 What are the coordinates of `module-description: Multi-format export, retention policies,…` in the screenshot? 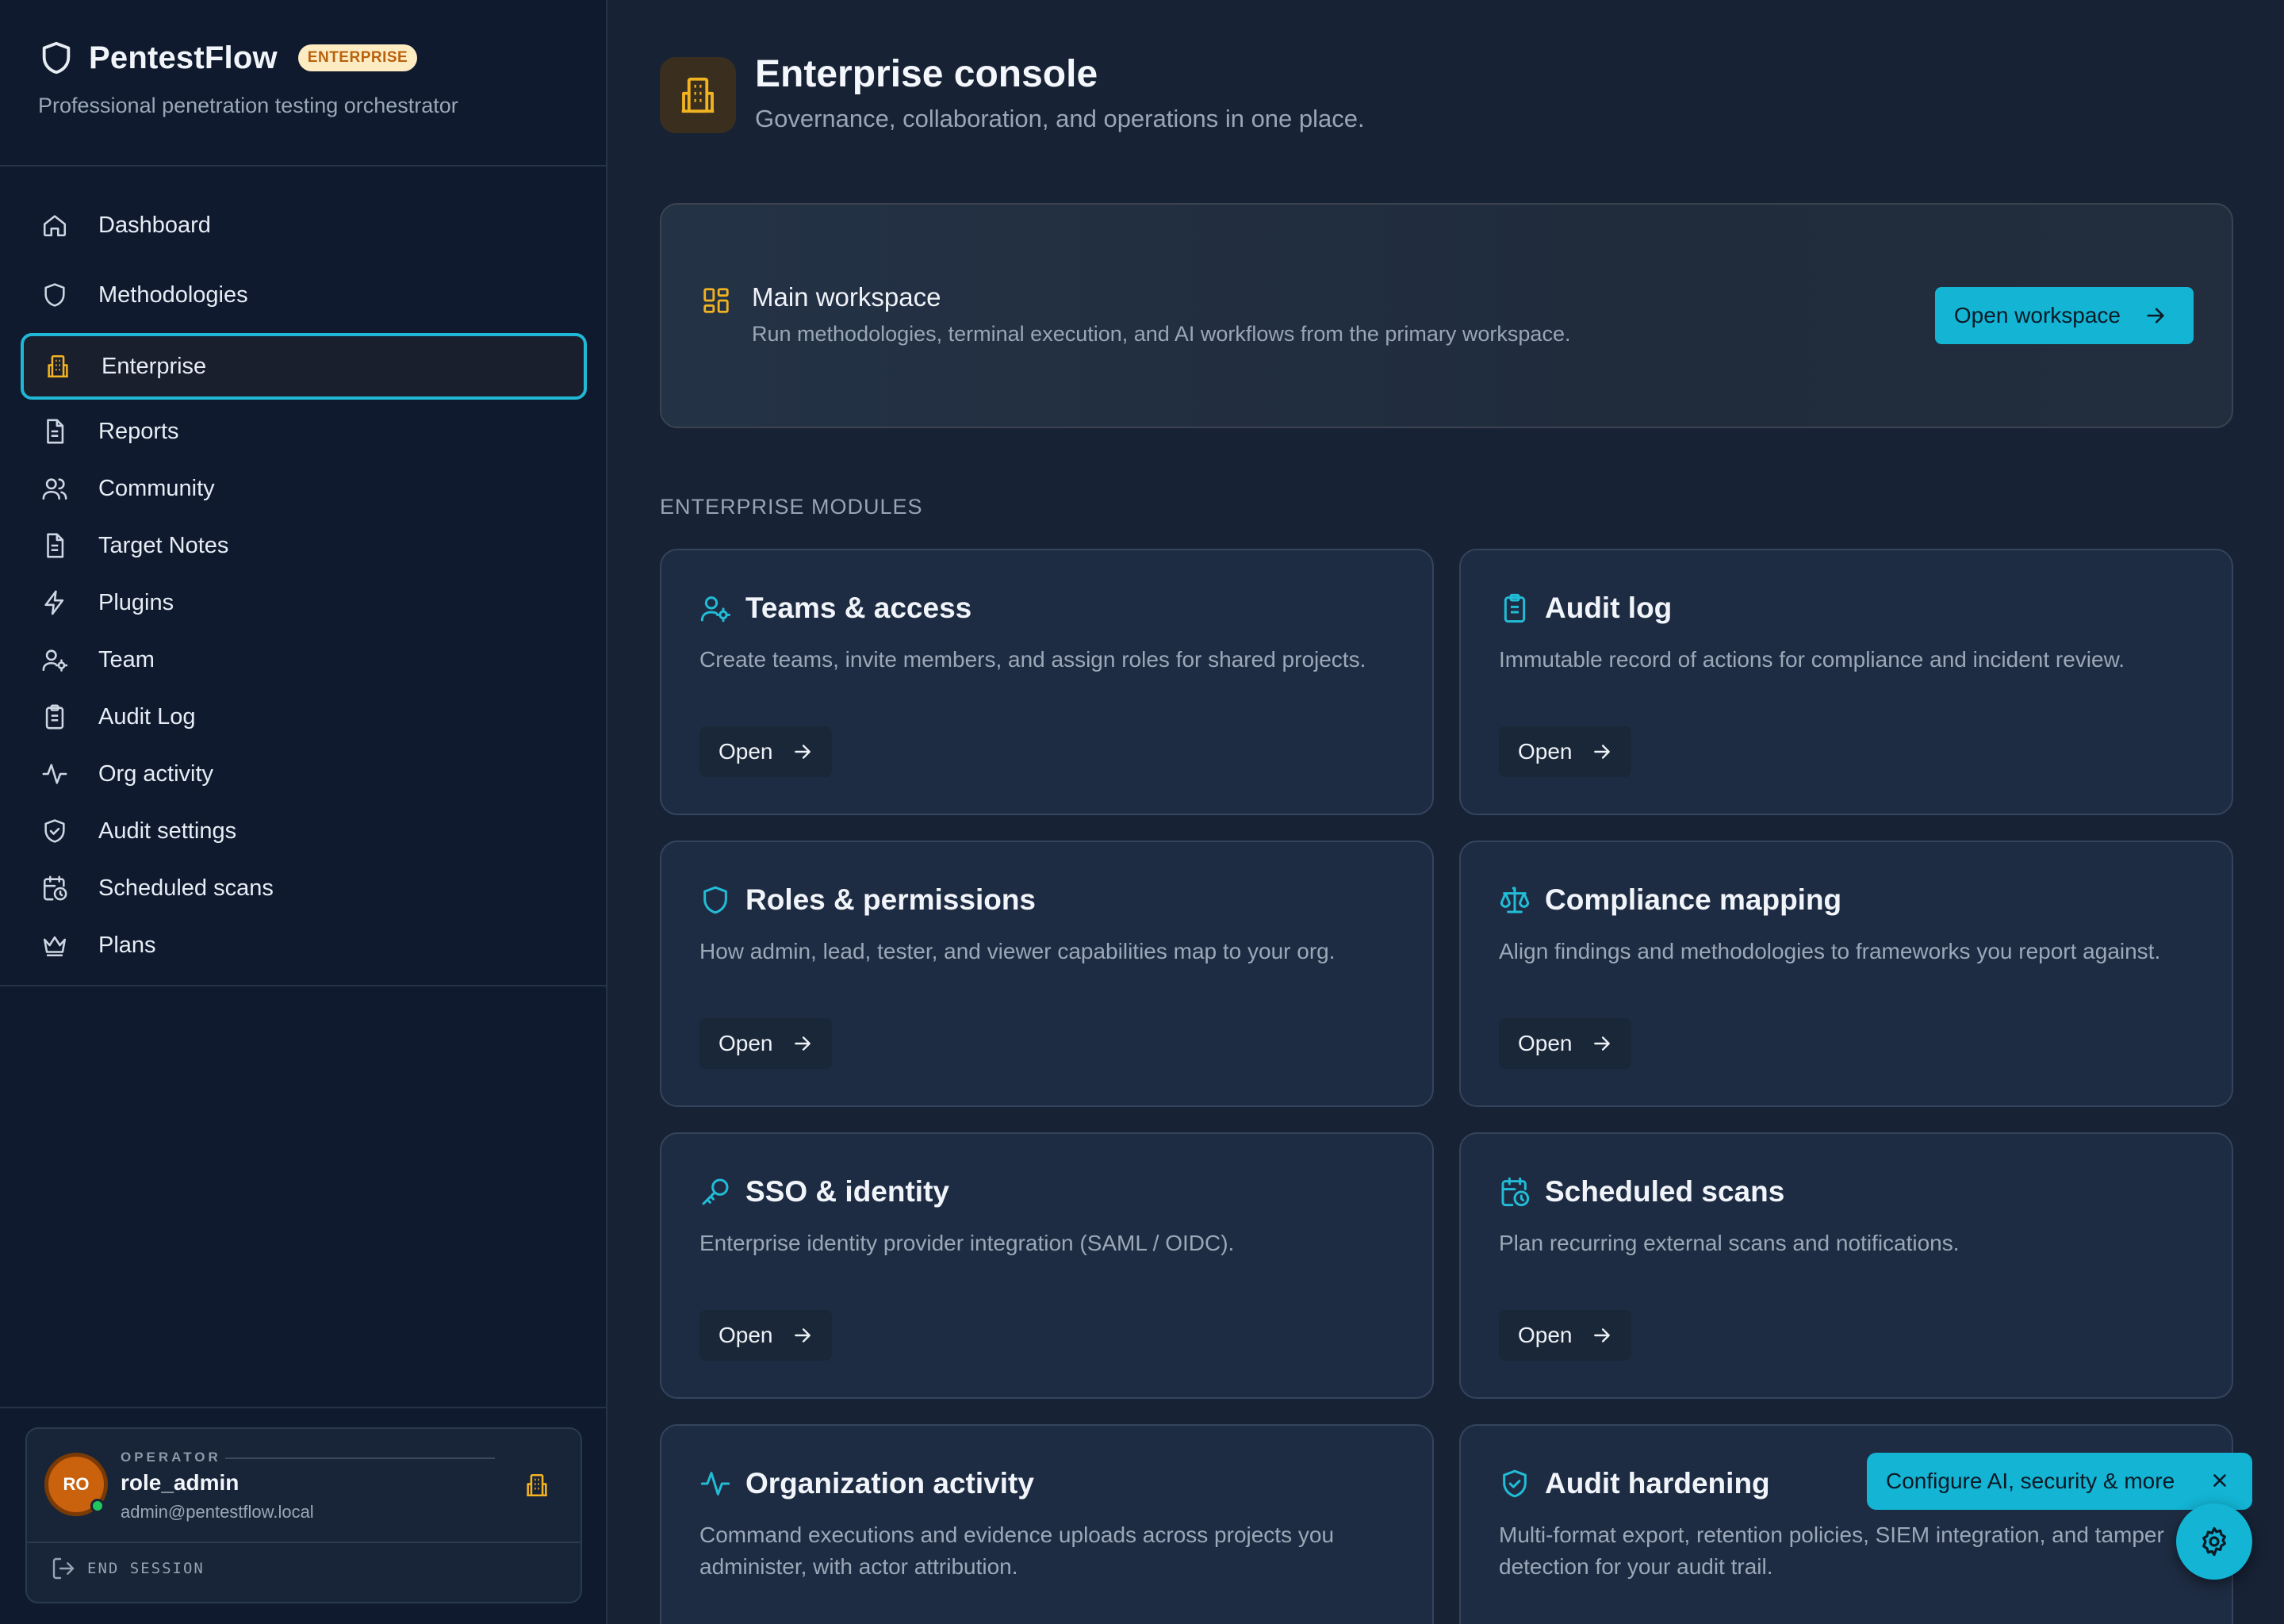 It's located at (1831, 1550).